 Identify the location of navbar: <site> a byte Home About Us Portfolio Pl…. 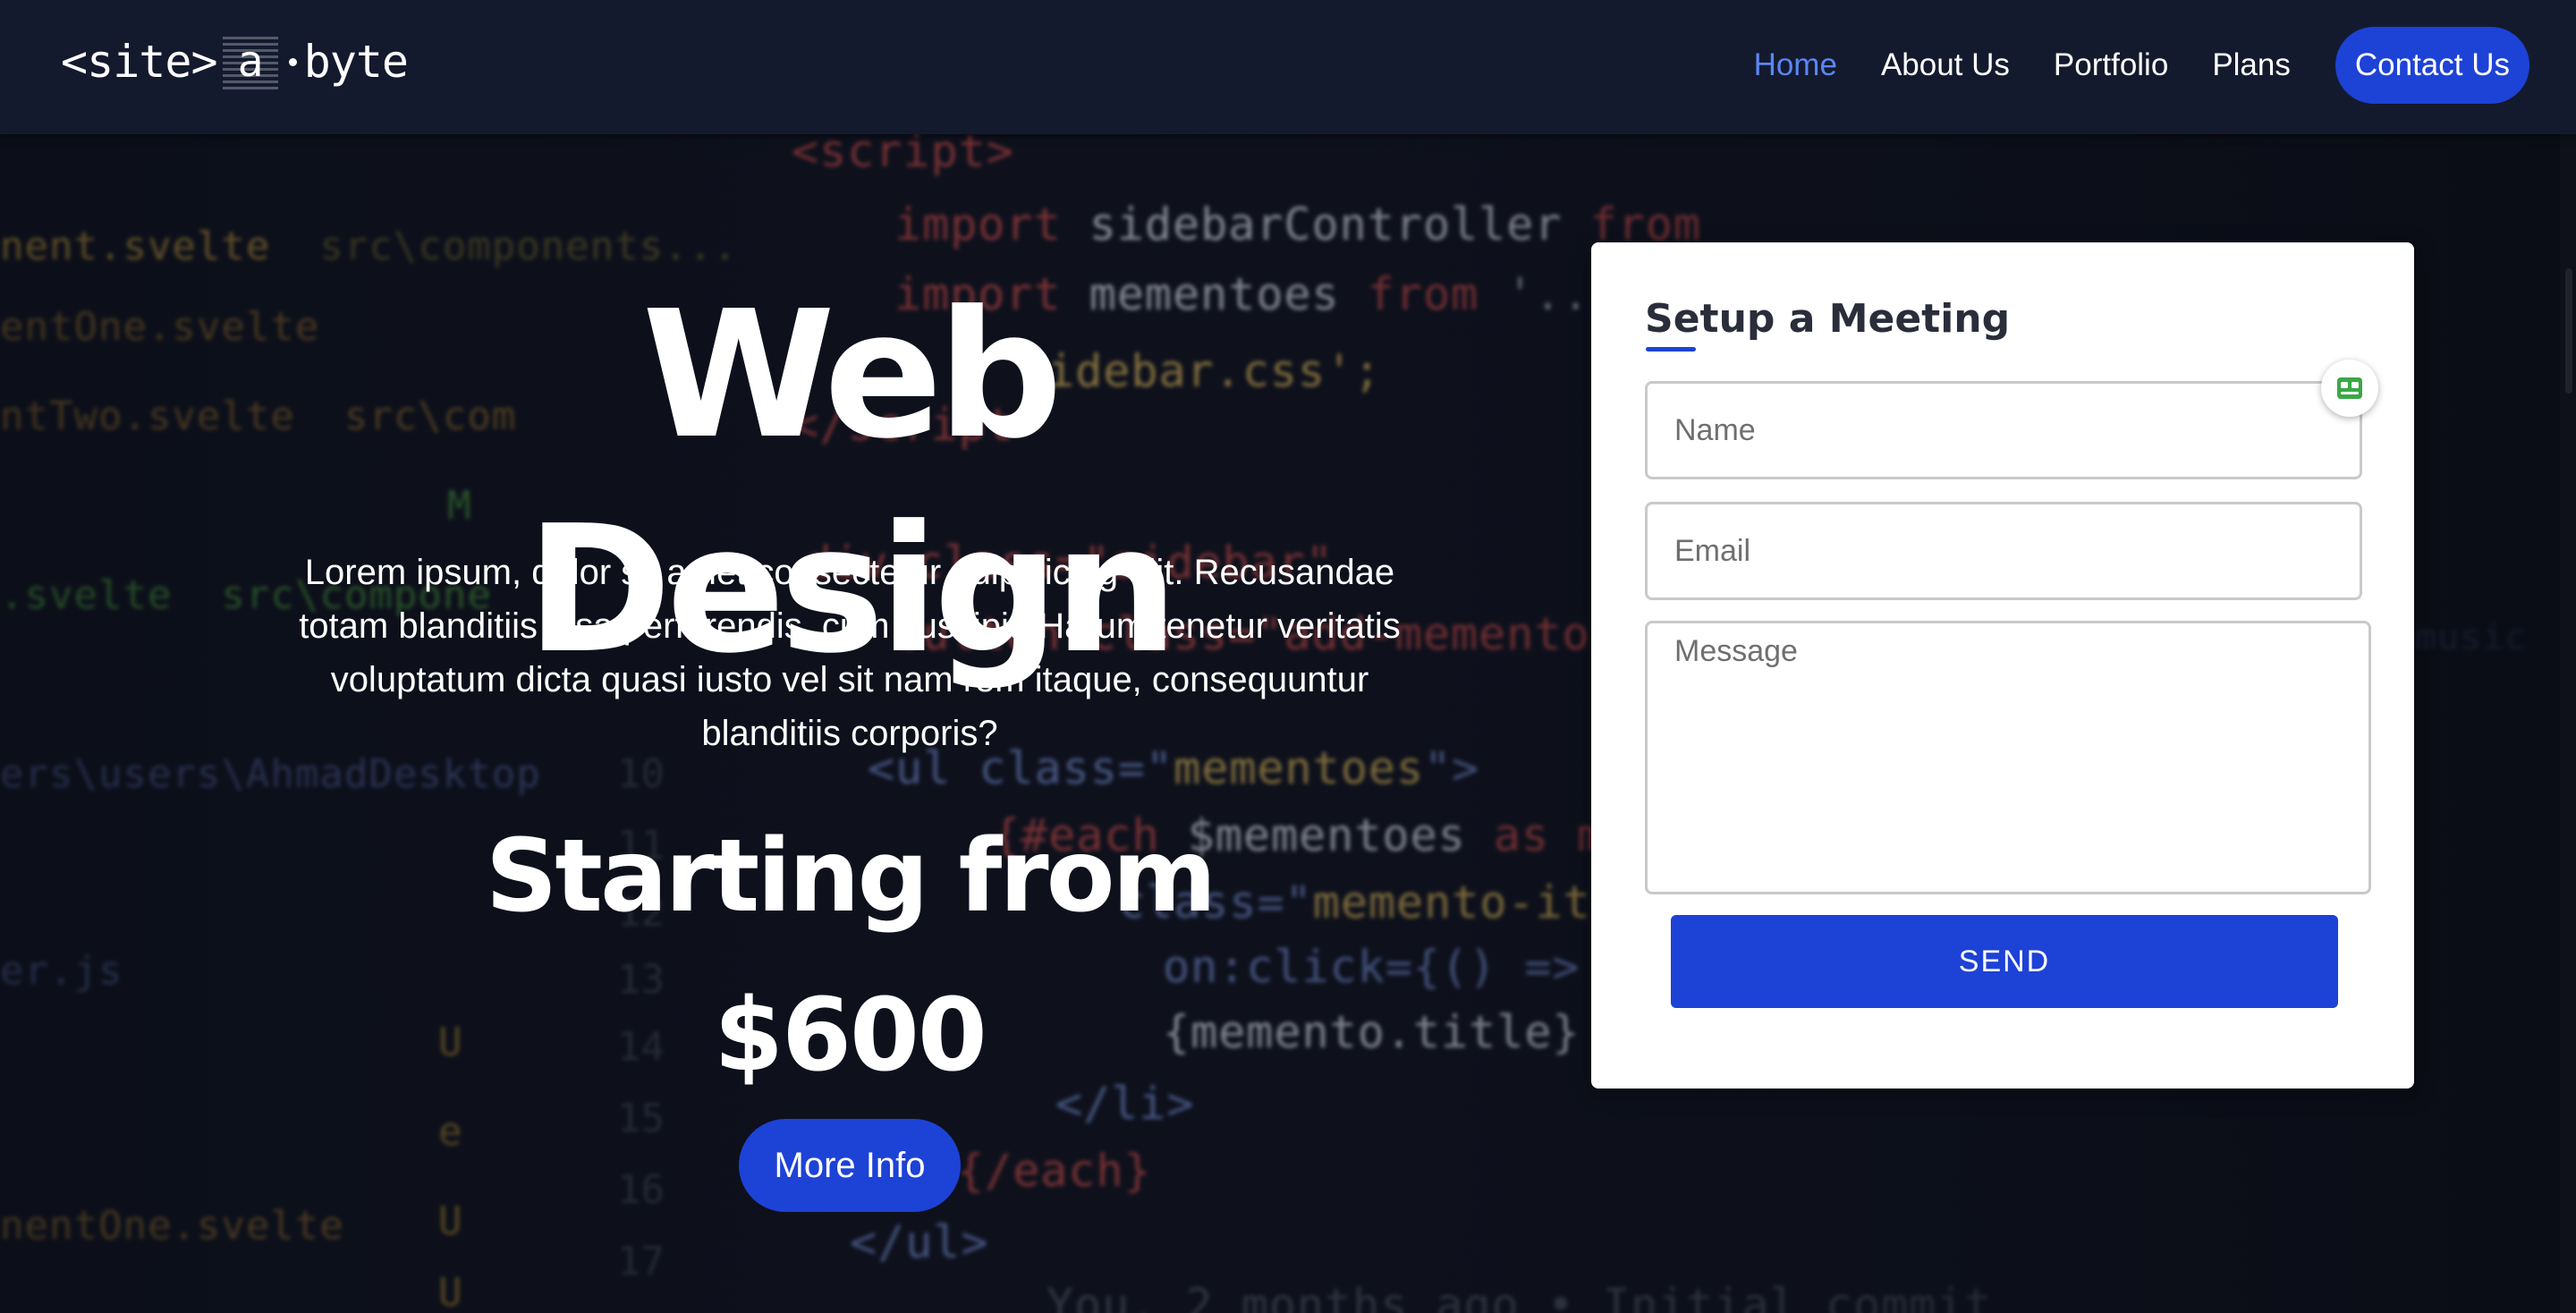
(1288, 67).